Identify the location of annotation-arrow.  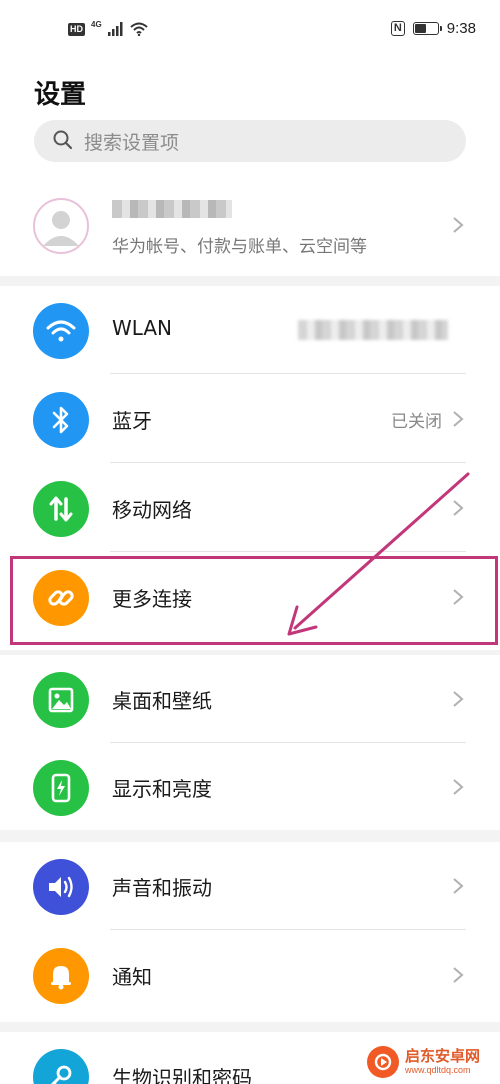
(378, 554).